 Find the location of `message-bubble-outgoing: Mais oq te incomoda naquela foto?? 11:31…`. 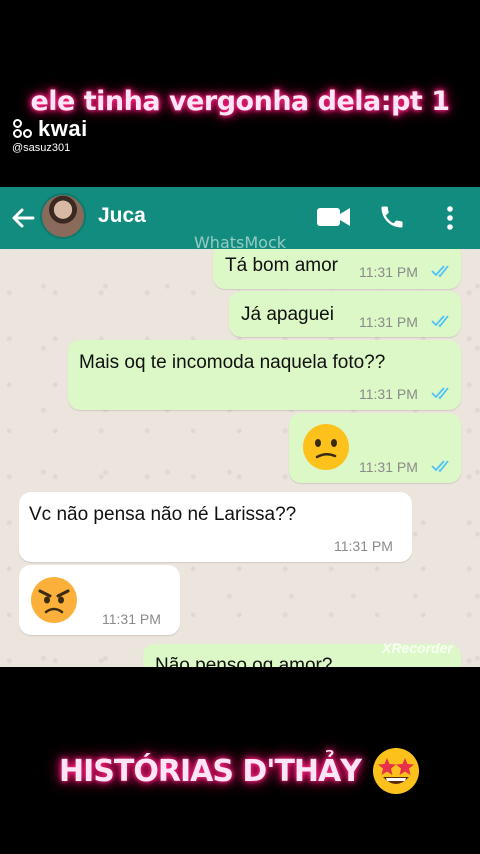

message-bubble-outgoing: Mais oq te incomoda naquela foto?? 11:31… is located at coordinates (264, 375).